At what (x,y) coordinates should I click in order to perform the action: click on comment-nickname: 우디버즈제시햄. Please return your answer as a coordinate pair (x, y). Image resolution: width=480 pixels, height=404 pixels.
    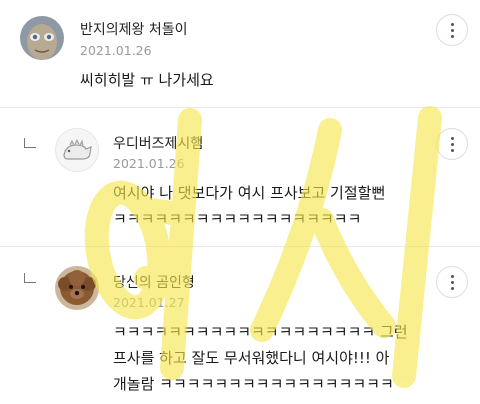
    Looking at the image, I should click on (158, 143).